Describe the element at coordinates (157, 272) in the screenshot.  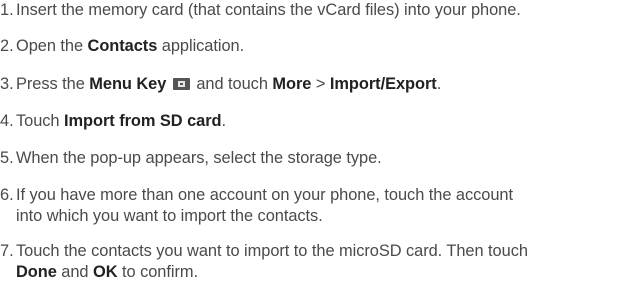
I see `step-text: to confirm.` at that location.